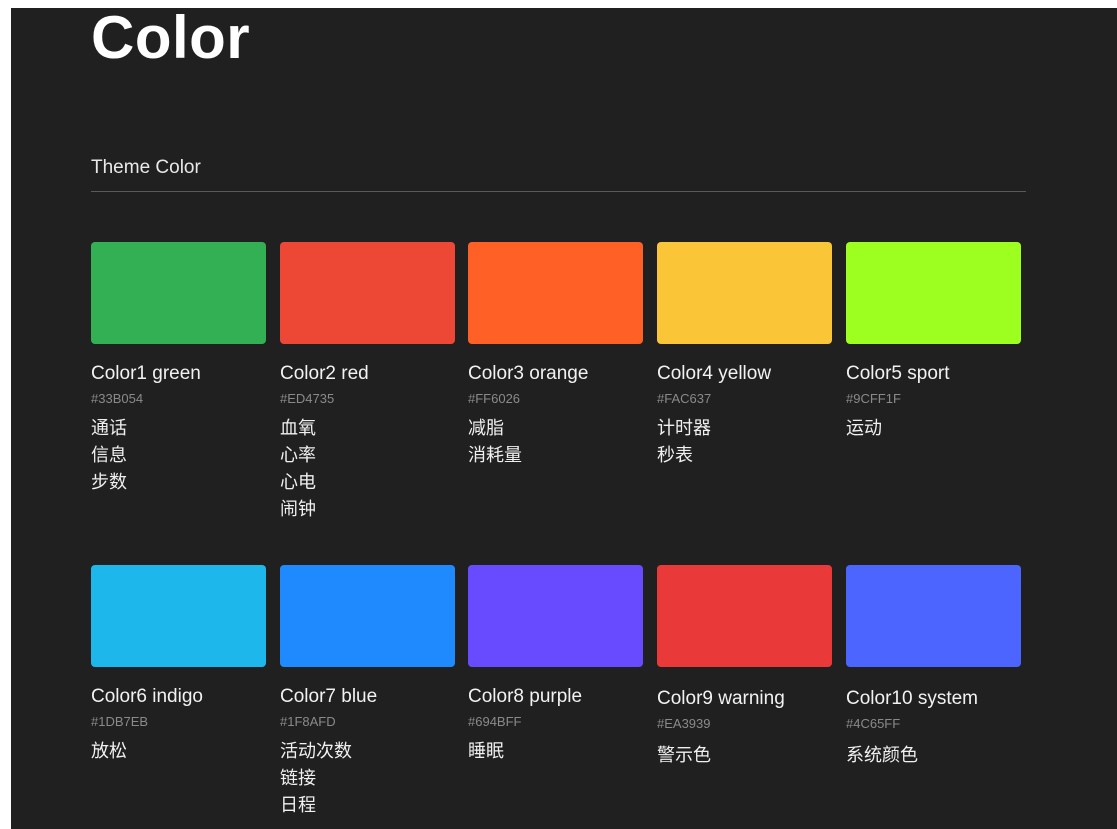  Describe the element at coordinates (178, 616) in the screenshot. I see `color-swatch-indigo` at that location.